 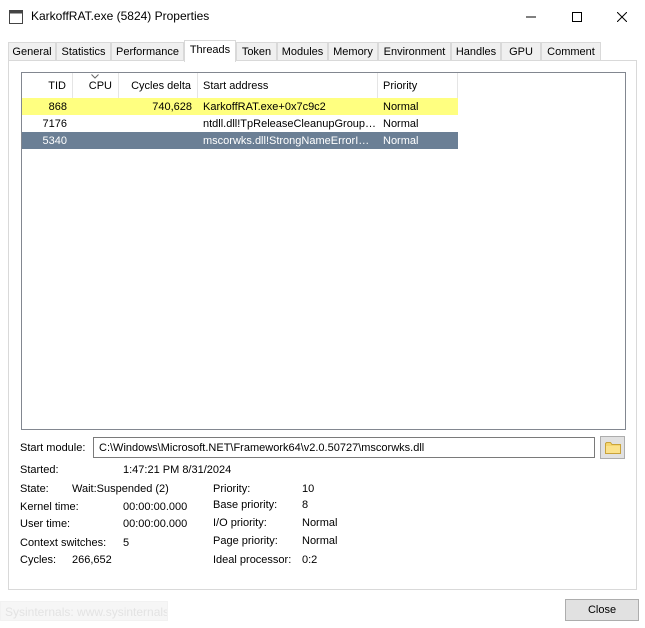 I want to click on maximize-button, so click(x=577, y=16).